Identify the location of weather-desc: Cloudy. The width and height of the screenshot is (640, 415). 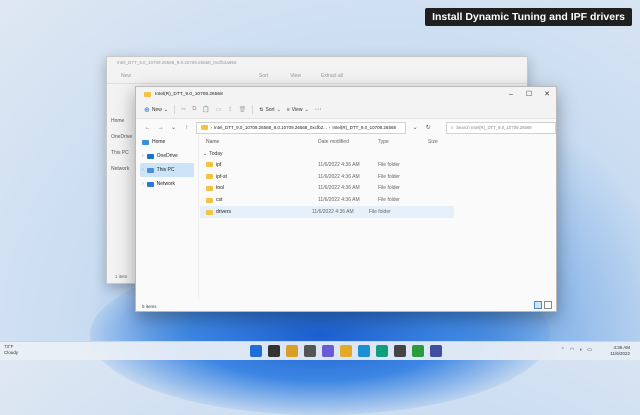
(11, 352).